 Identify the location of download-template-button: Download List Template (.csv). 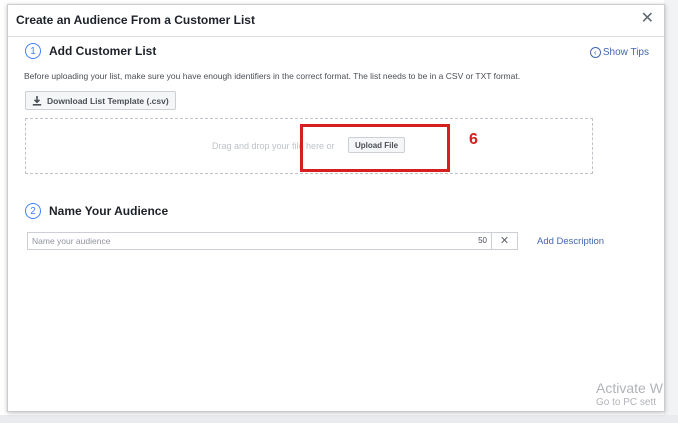
(100, 100).